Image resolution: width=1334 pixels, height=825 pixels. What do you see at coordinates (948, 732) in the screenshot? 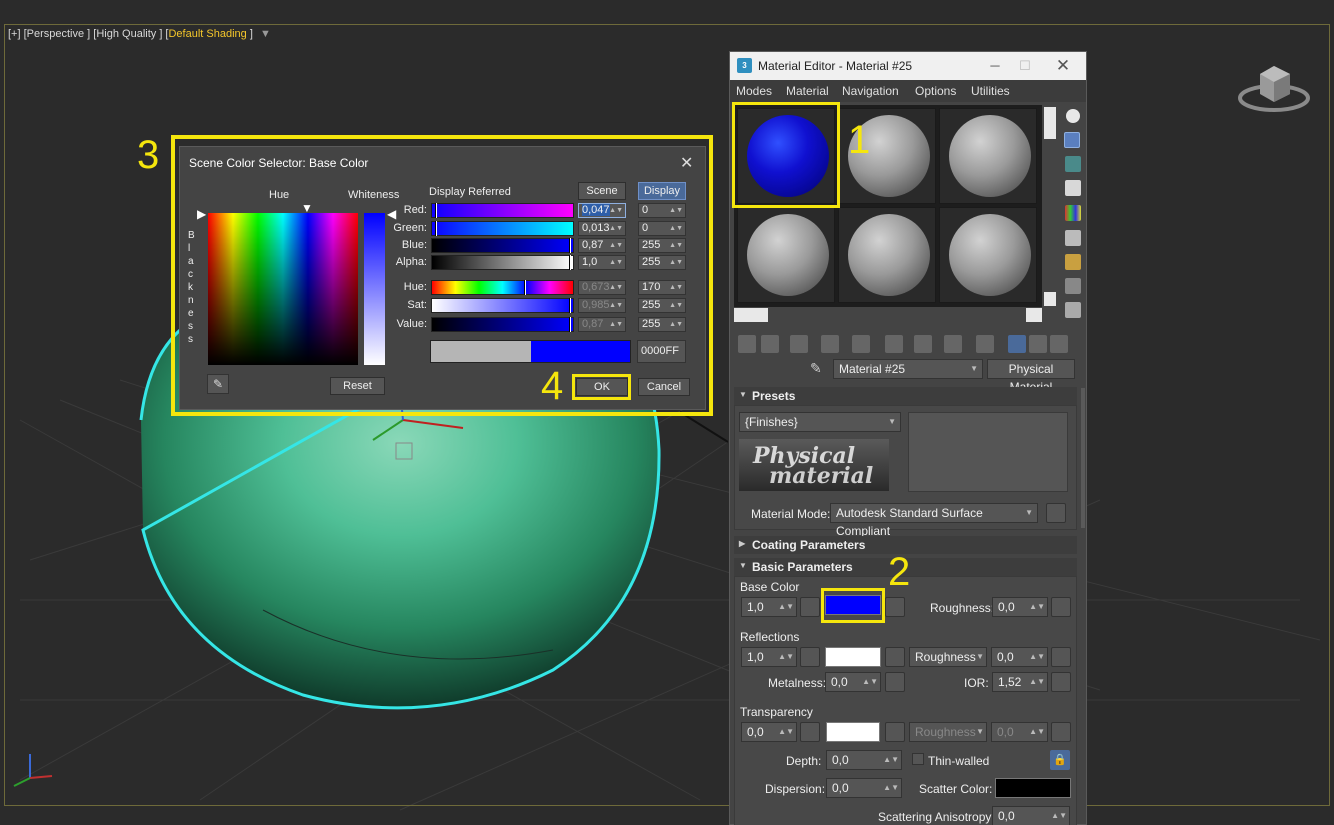
I see `transparency-roughness-dropdown: Roughness ▼` at bounding box center [948, 732].